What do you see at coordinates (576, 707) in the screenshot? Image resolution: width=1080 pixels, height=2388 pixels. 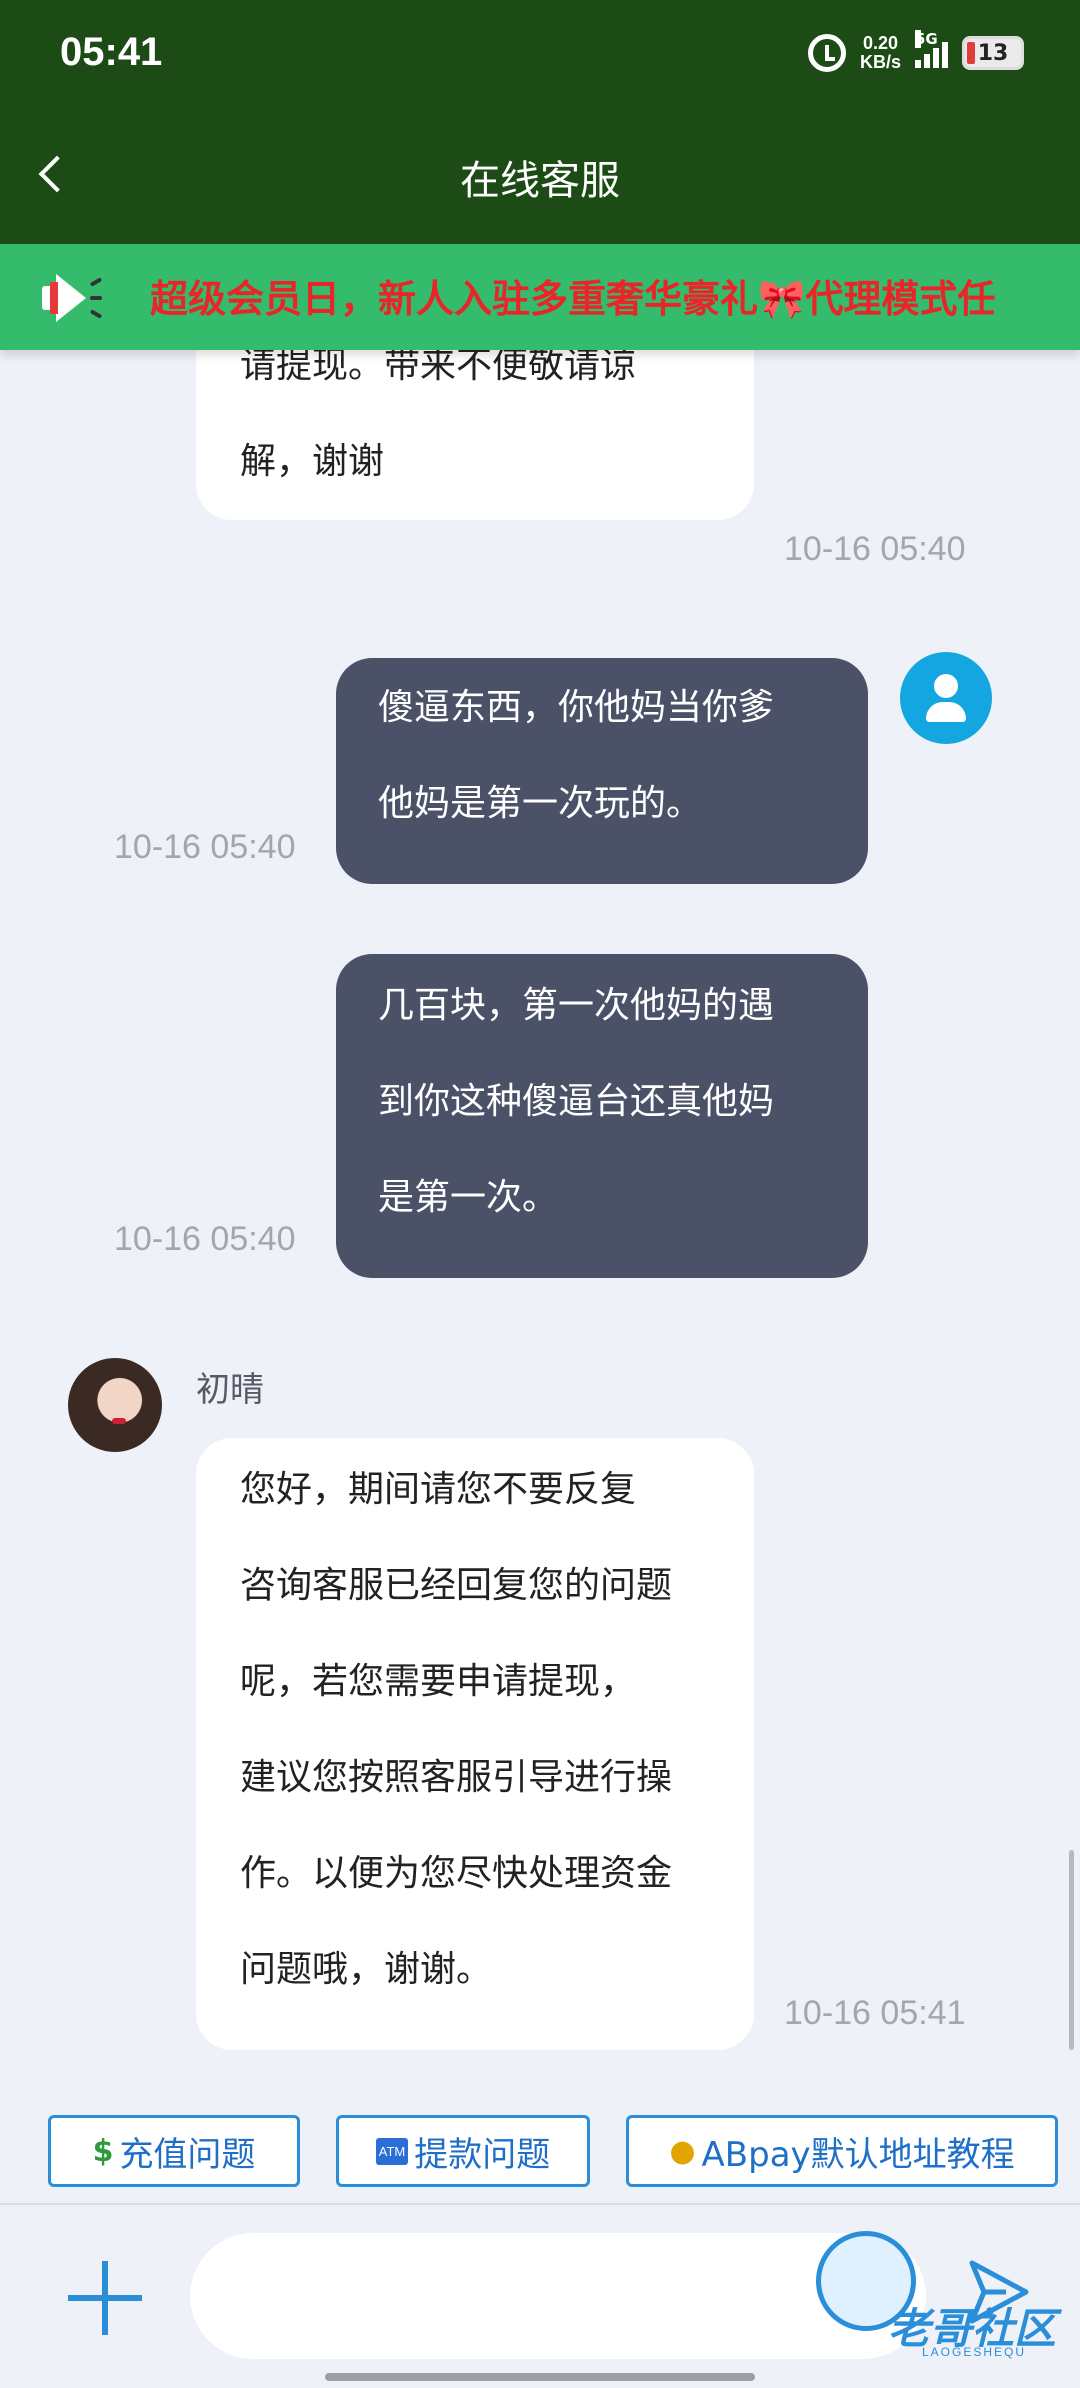 I see `message-line: 傻逼东西，你他妈当你爹` at bounding box center [576, 707].